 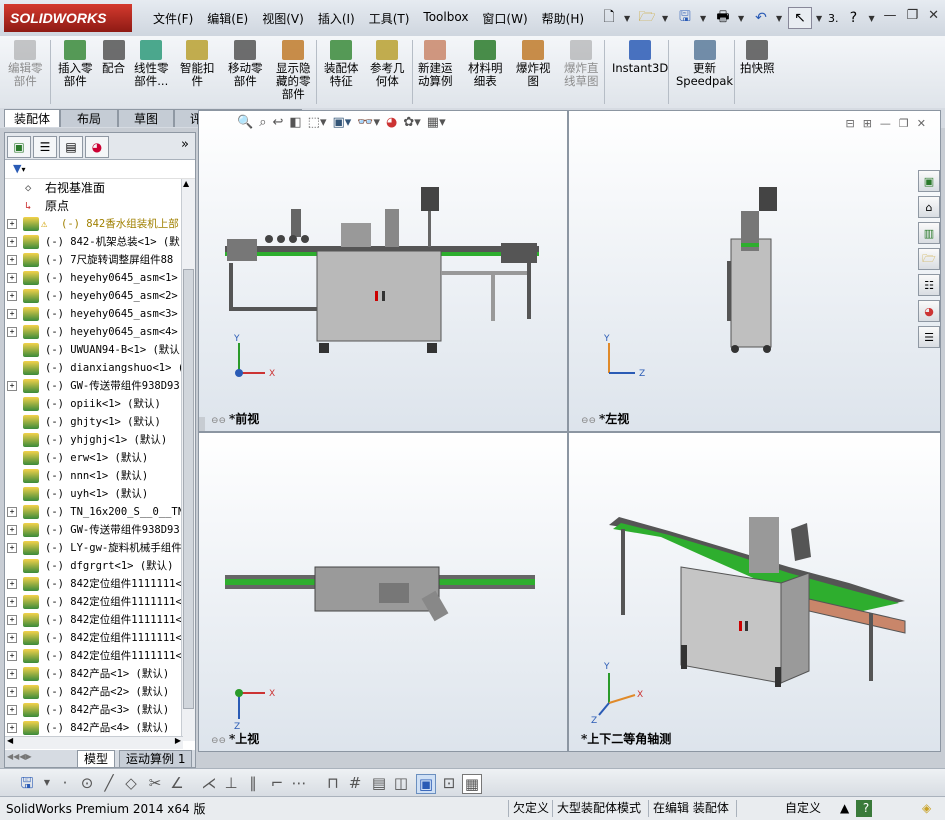 I want to click on tree-item: (-) erw<1> (默认), so click(x=94, y=458).